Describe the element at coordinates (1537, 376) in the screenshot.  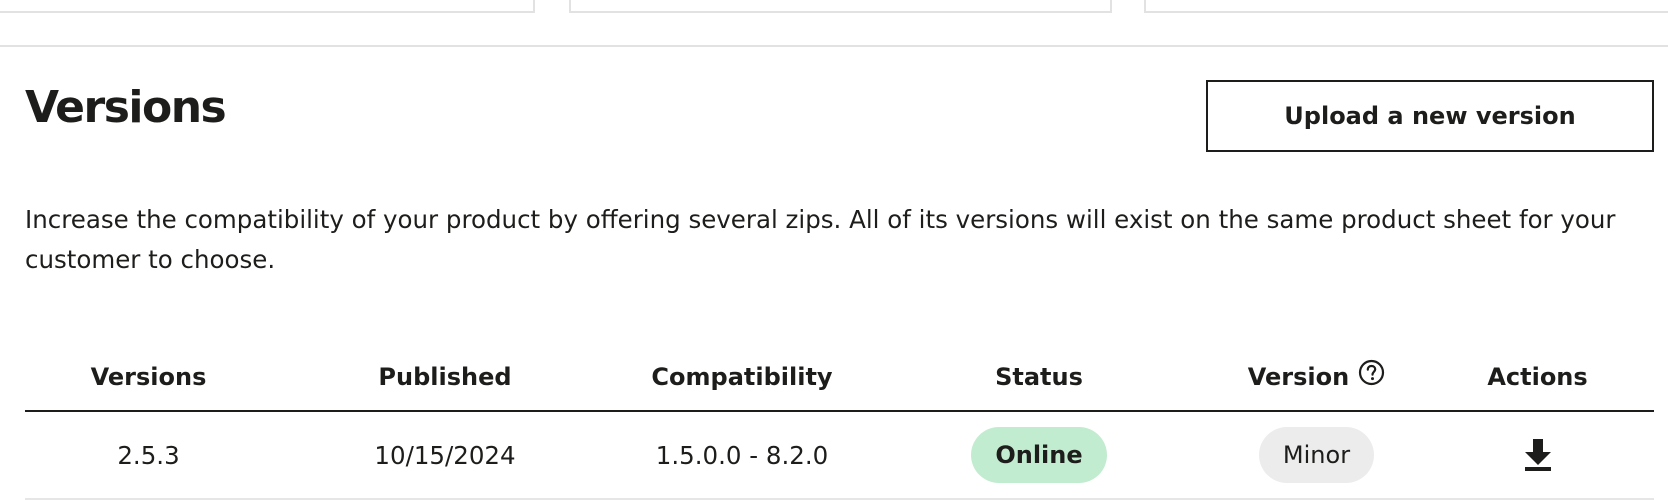
I see `column-header-actions: Actions` at that location.